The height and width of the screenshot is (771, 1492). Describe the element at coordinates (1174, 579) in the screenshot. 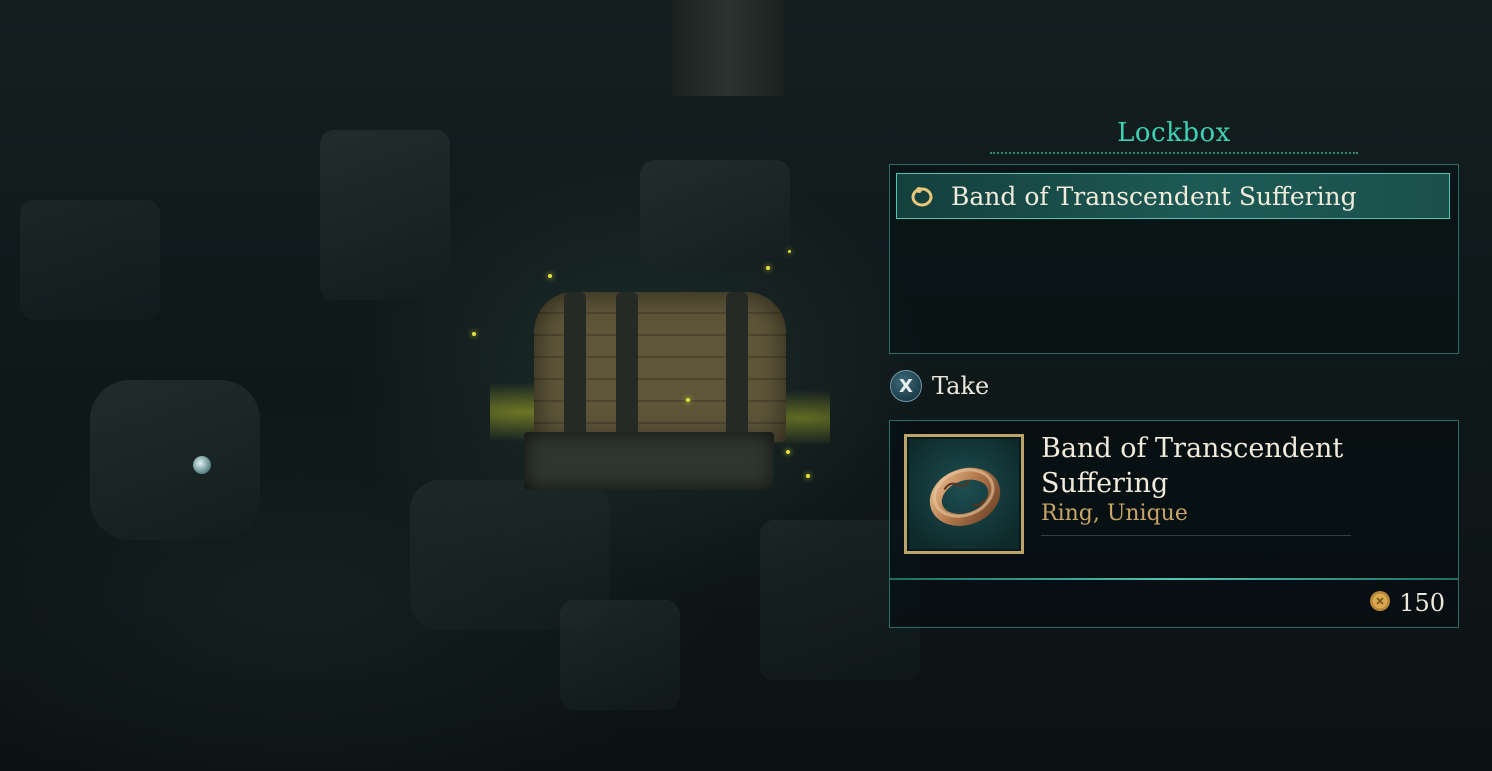

I see `detail-footer-divider` at that location.